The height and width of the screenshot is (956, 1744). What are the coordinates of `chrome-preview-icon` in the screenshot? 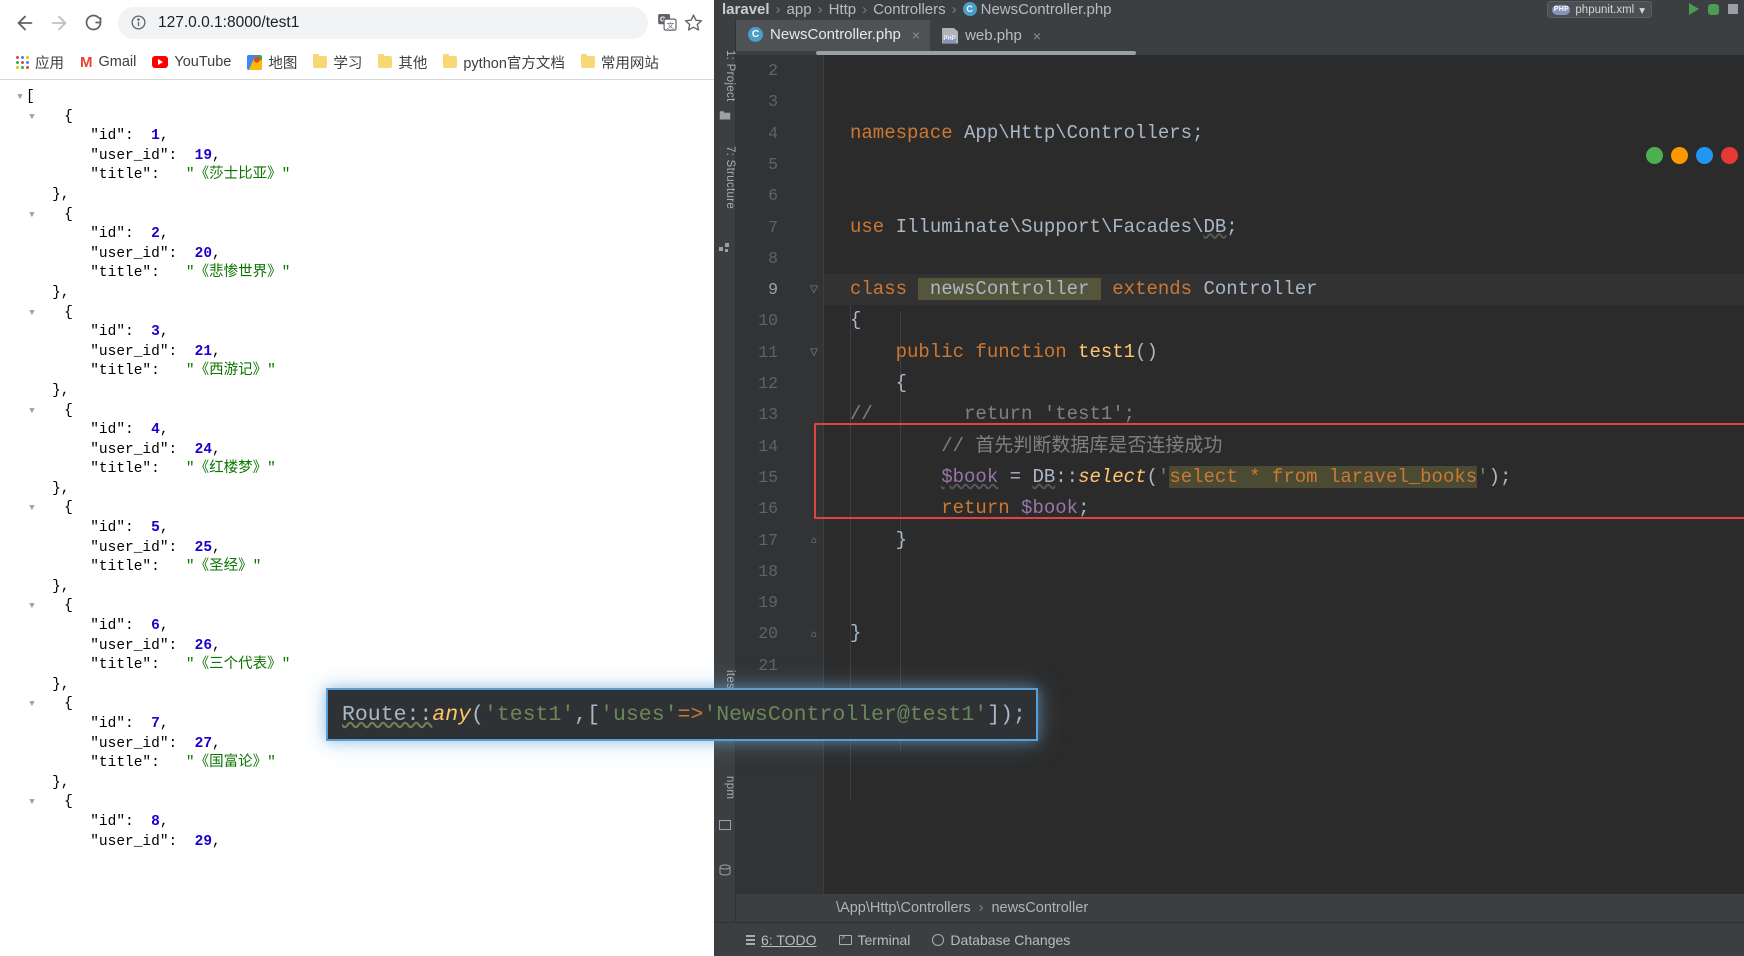 It's located at (1654, 155).